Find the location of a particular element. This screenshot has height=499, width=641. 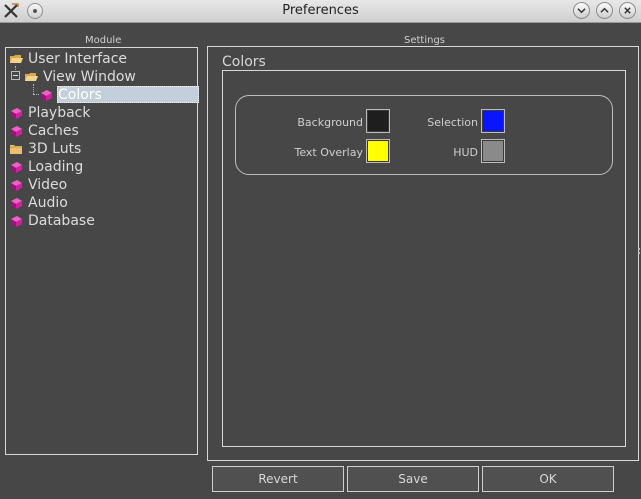

chevron-down-icon is located at coordinates (581, 11).